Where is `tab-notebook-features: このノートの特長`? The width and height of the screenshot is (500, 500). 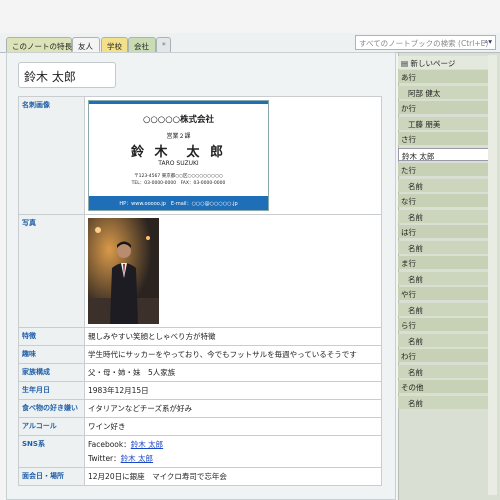 tab-notebook-features: このノートの特長 is located at coordinates (39, 44).